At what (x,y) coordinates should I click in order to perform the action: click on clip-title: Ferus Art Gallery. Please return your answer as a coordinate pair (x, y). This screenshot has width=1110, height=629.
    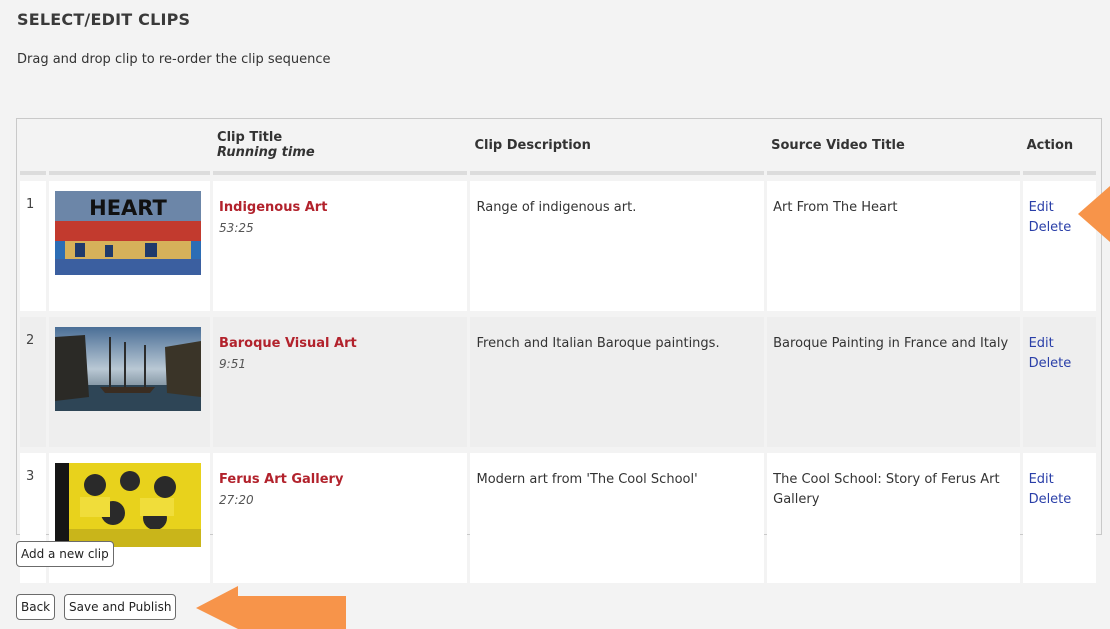
    Looking at the image, I should click on (281, 479).